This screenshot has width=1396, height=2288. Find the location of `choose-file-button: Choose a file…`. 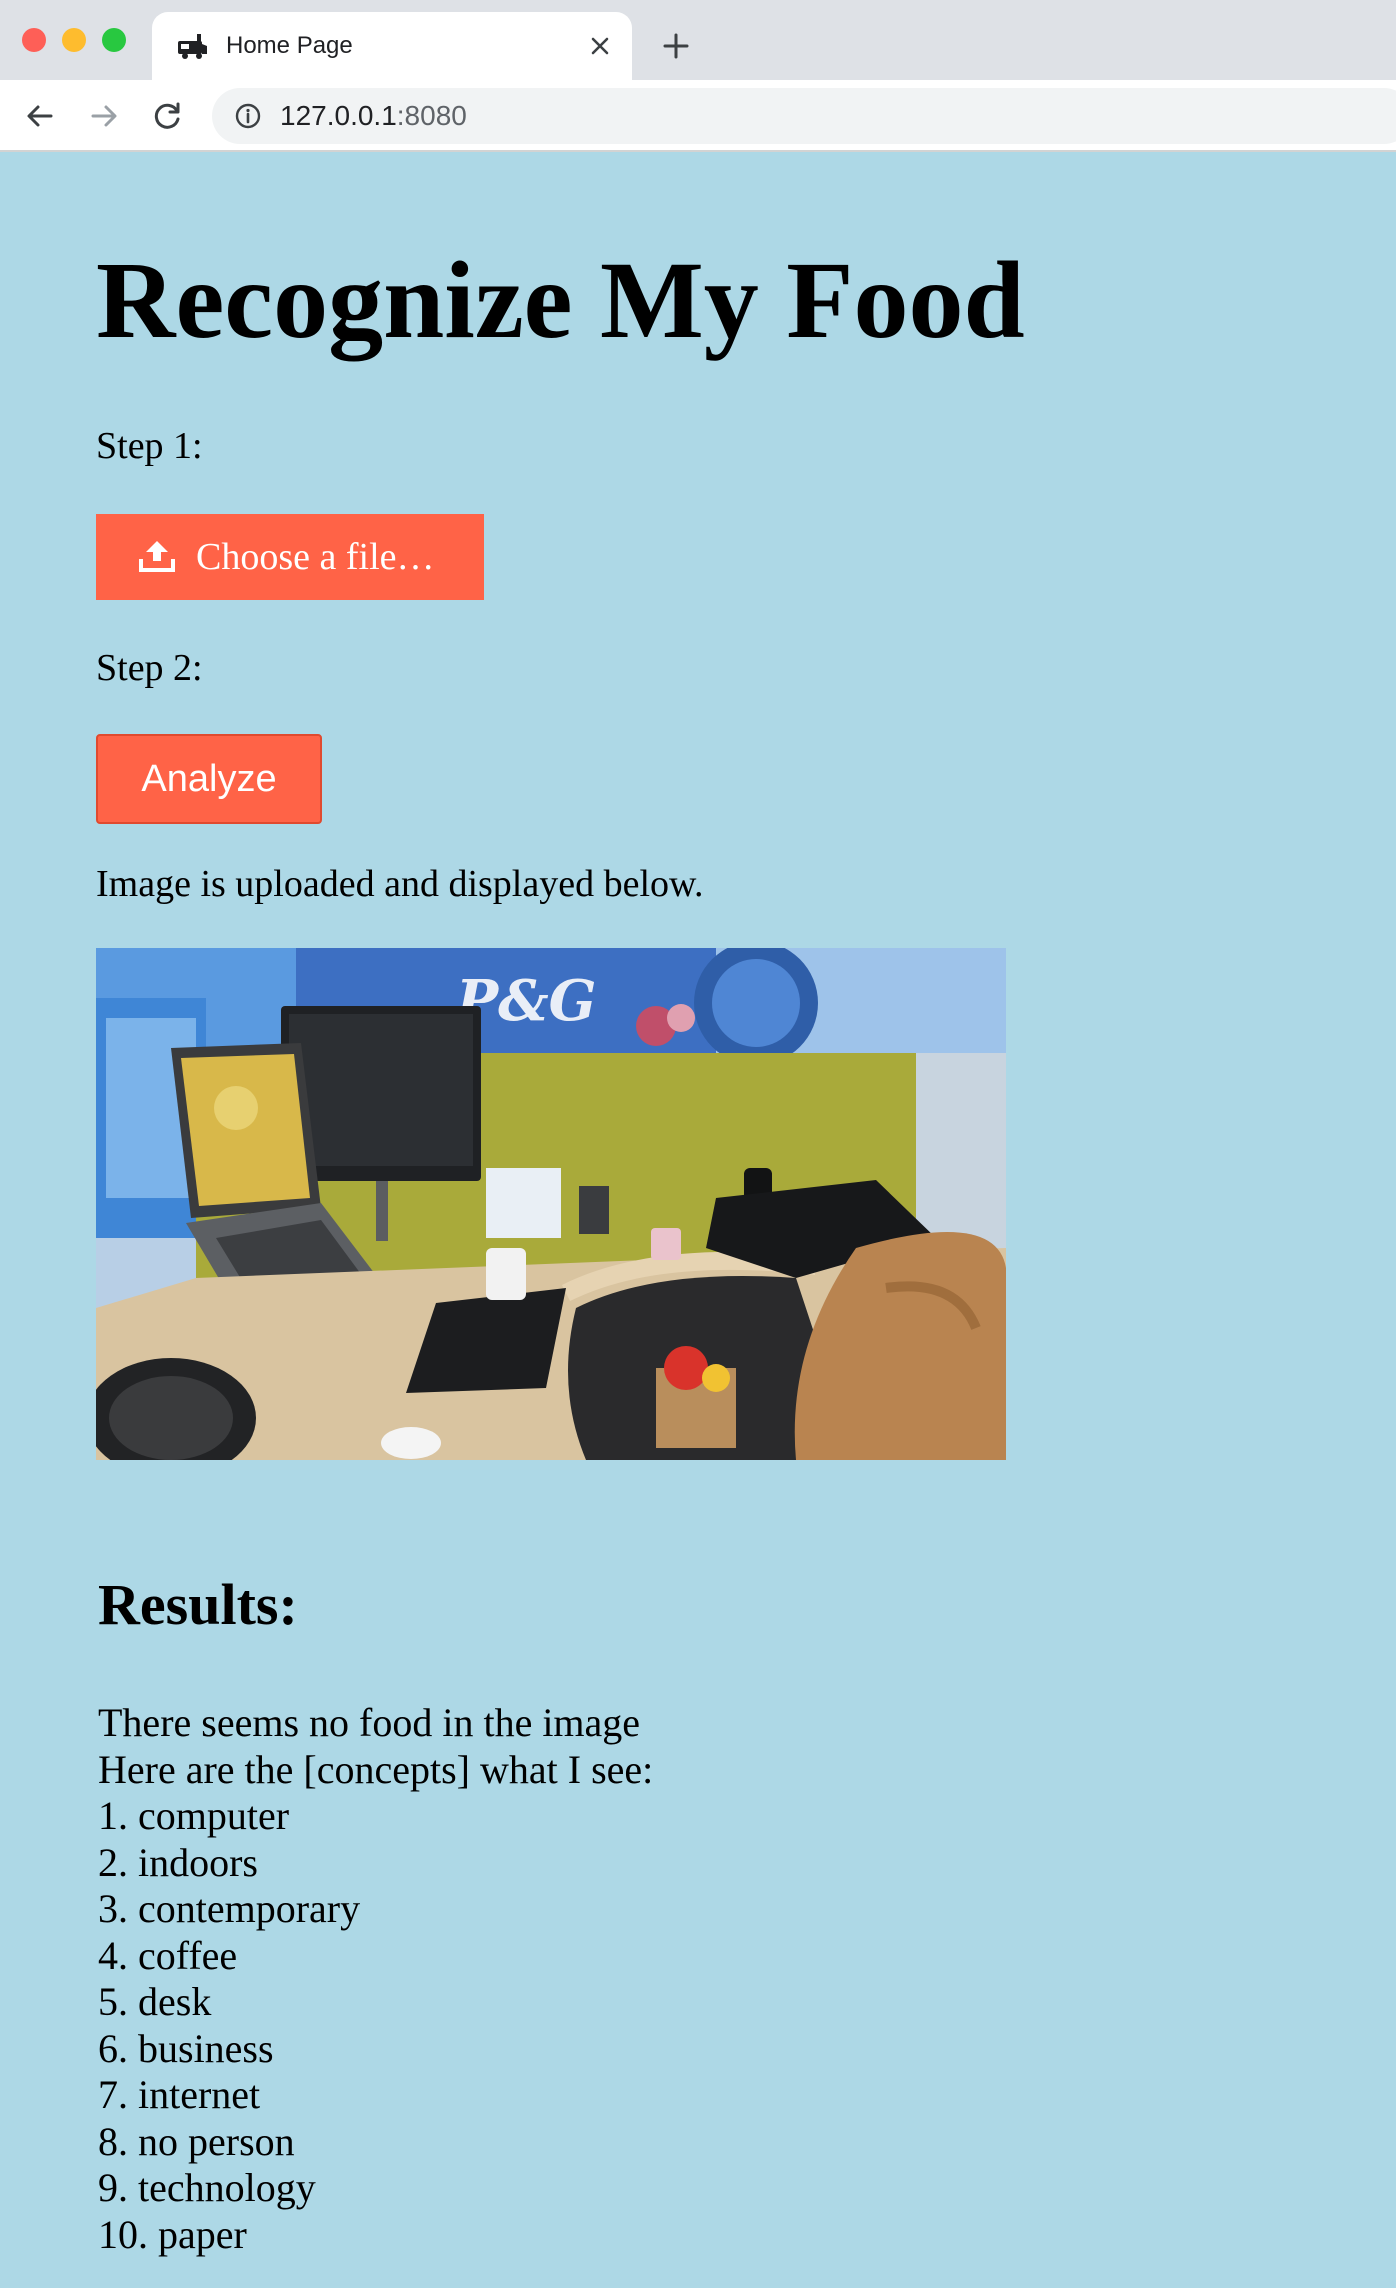

choose-file-button: Choose a file… is located at coordinates (290, 557).